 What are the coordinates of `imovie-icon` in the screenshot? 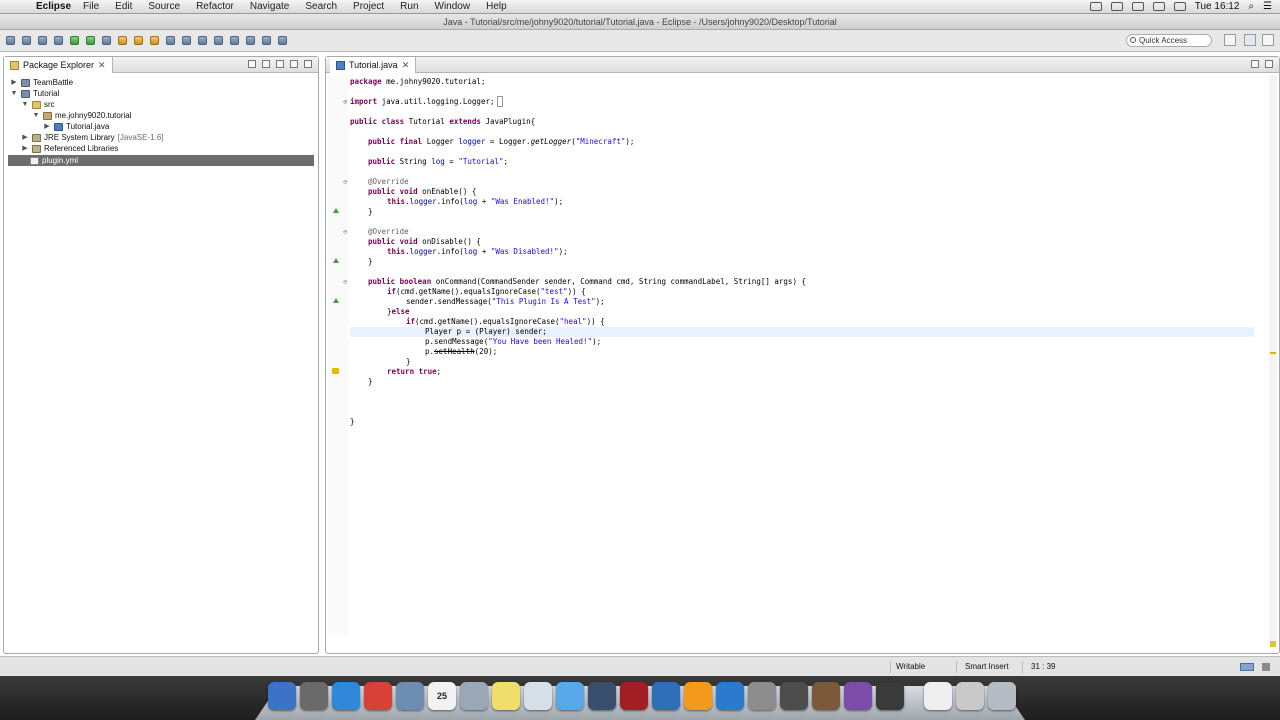 It's located at (890, 696).